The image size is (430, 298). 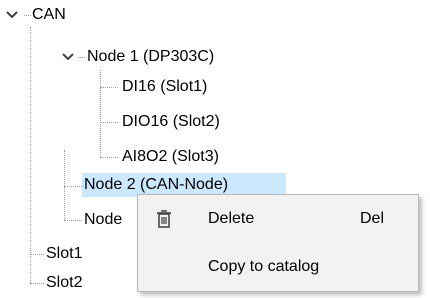 I want to click on tree-item-label: DI16 (Slot1), so click(x=165, y=86).